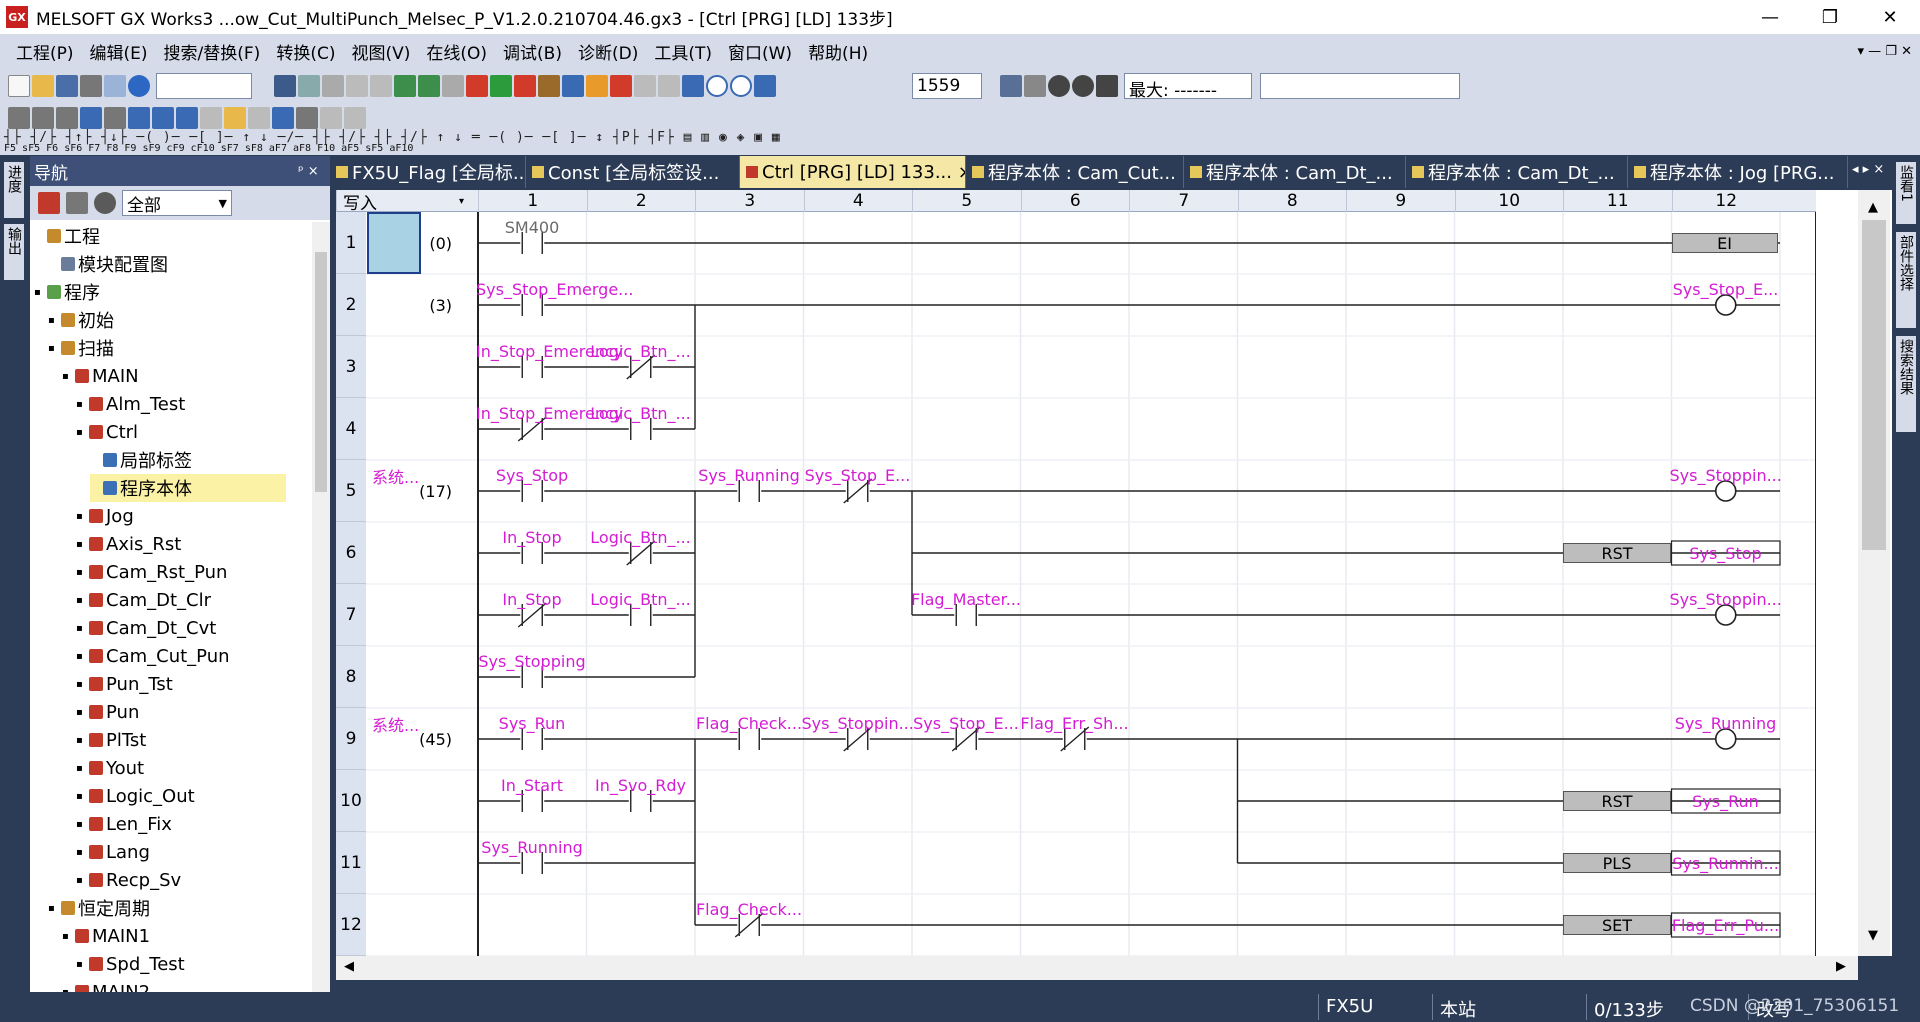  I want to click on gear-icon, so click(105, 203).